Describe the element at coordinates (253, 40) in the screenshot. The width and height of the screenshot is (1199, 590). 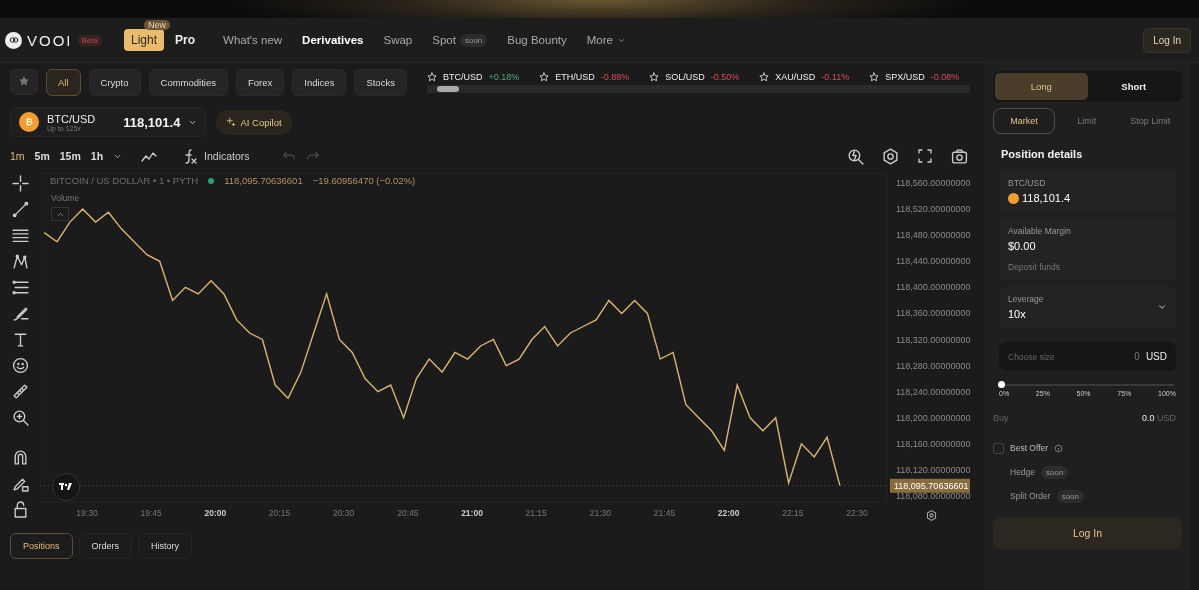
I see `nav-link: What's new` at that location.